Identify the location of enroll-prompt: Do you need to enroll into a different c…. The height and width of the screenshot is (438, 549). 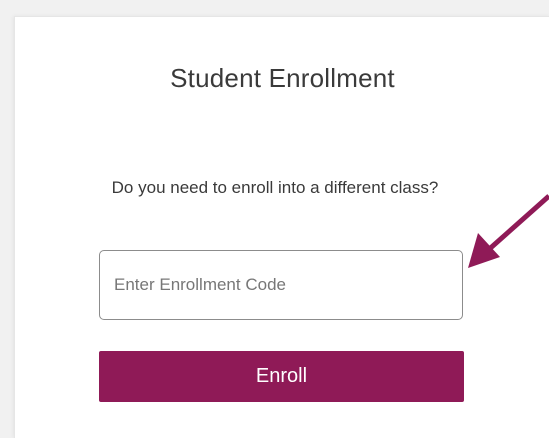
(275, 187).